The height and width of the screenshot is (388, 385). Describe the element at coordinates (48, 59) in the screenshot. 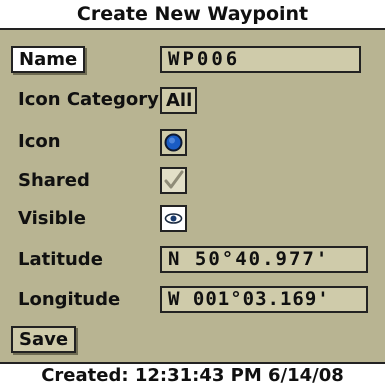

I see `name-label: Name` at that location.